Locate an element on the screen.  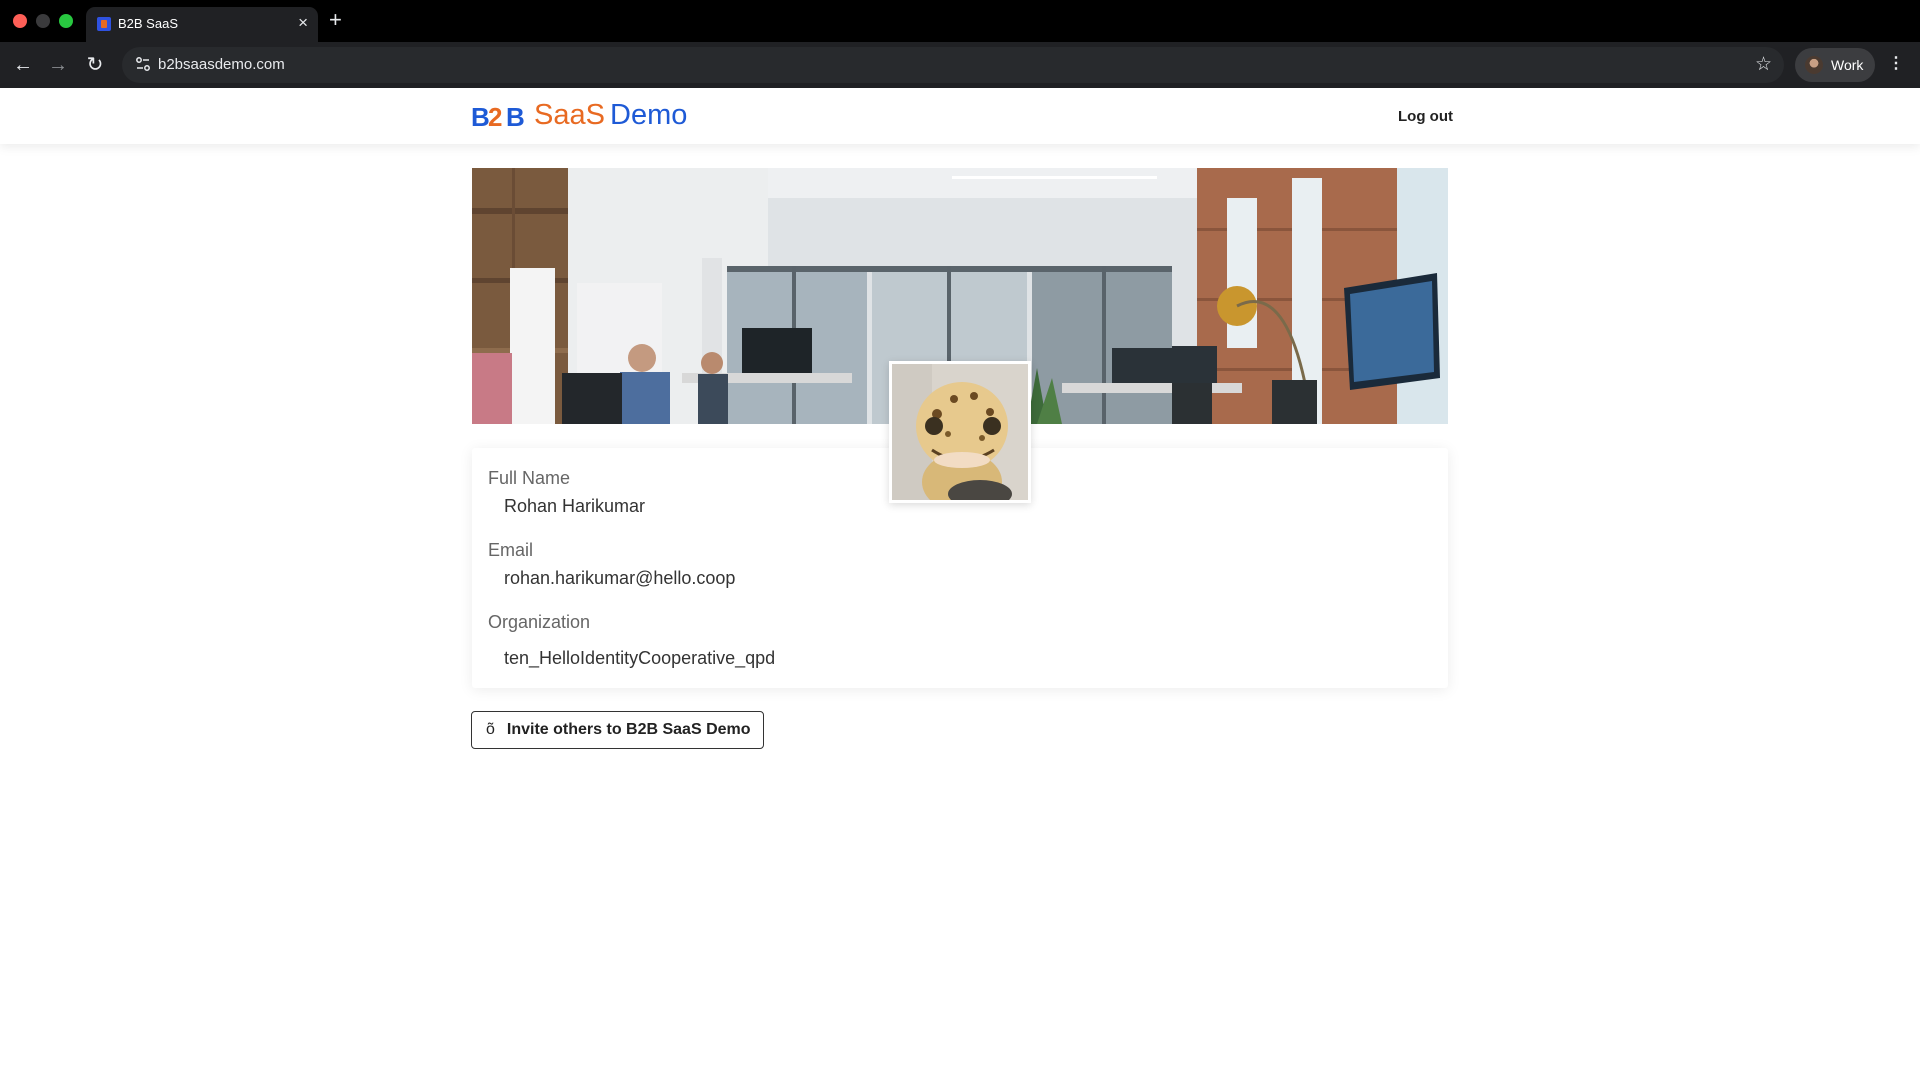
plus-icon: + is located at coordinates (335, 20).